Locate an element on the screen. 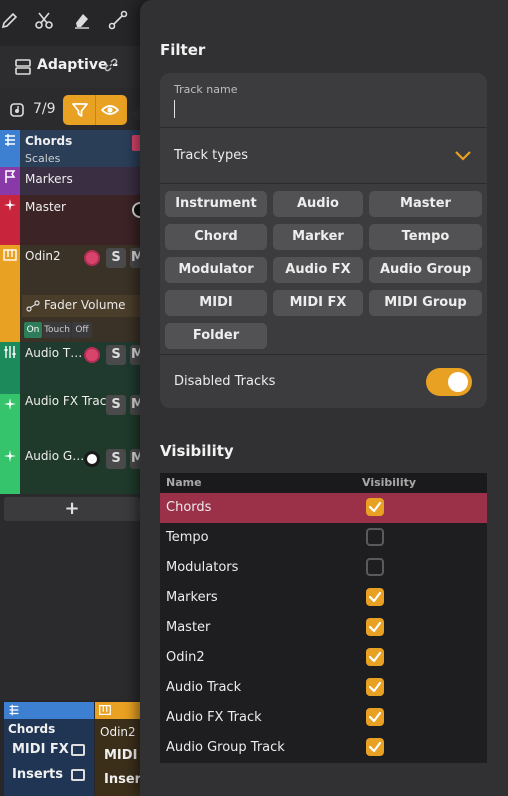 This screenshot has height=796, width=508. column-header-visibility: Visibility is located at coordinates (389, 482).